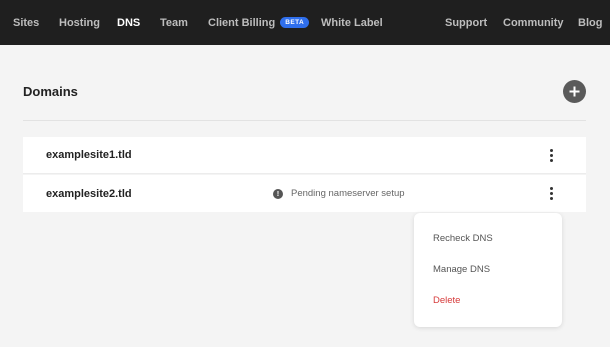 Image resolution: width=610 pixels, height=347 pixels. What do you see at coordinates (466, 22) in the screenshot?
I see `nav-support: Support` at bounding box center [466, 22].